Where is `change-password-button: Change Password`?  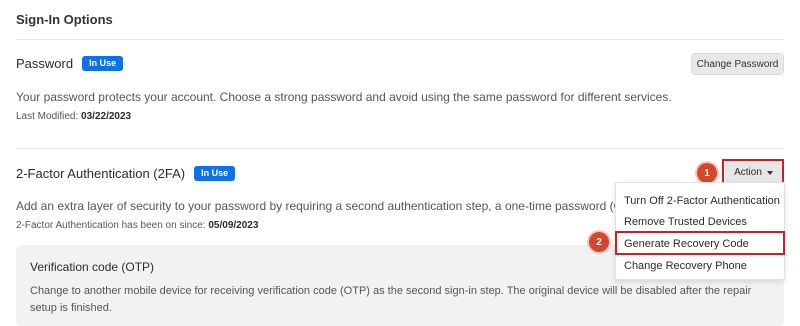
change-password-button: Change Password is located at coordinates (737, 64).